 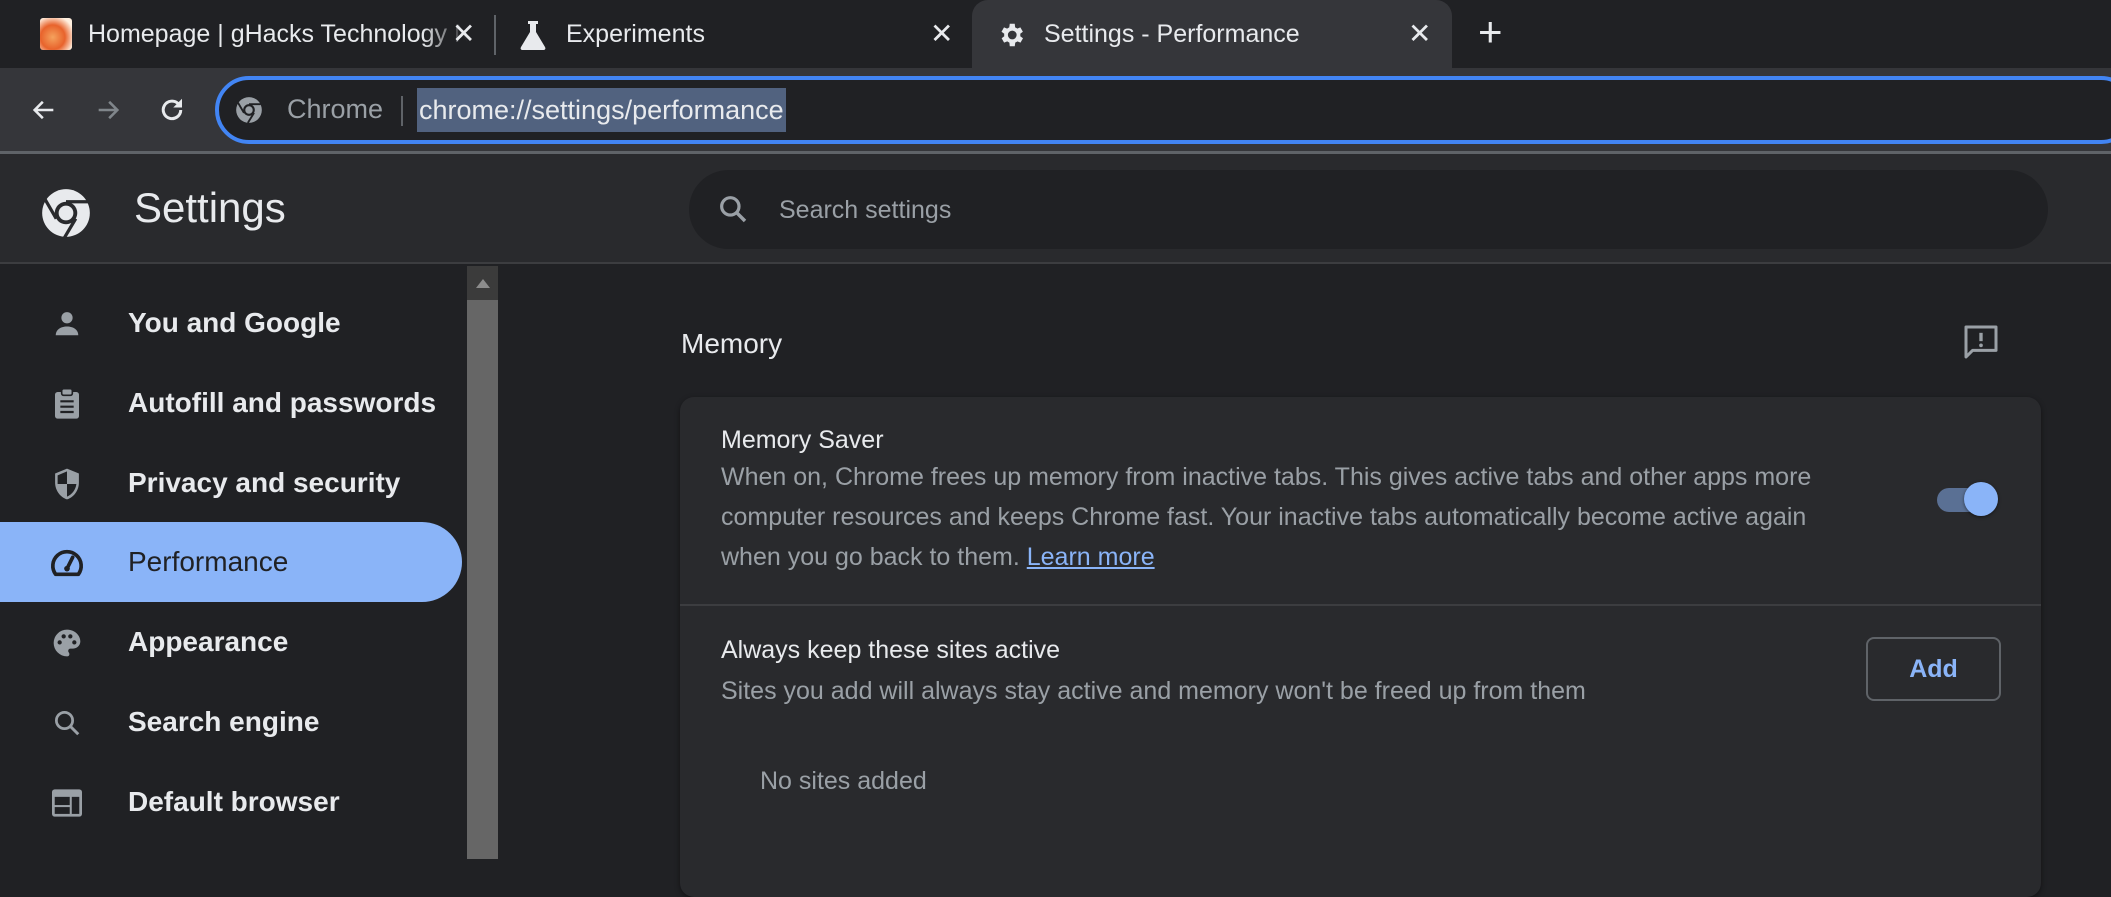 What do you see at coordinates (67, 563) in the screenshot?
I see `speedometer-icon` at bounding box center [67, 563].